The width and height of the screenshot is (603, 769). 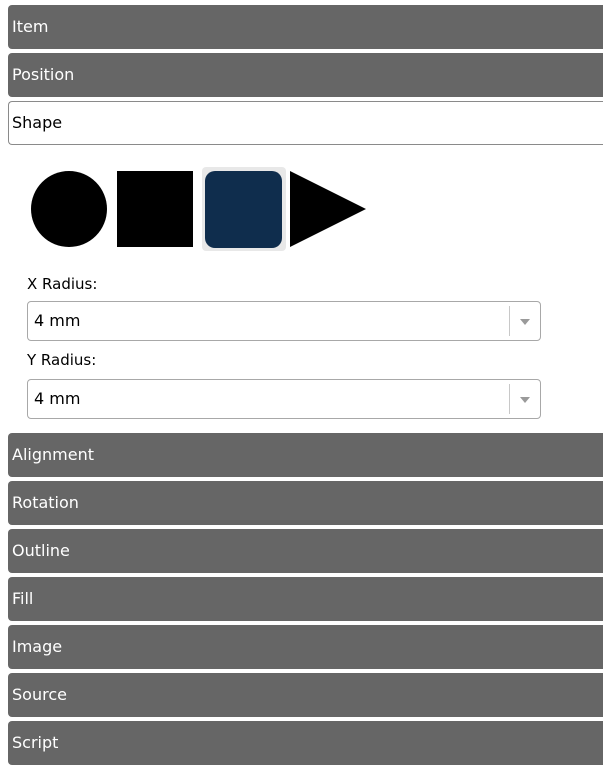 What do you see at coordinates (305, 75) in the screenshot?
I see `section-header-position: Position` at bounding box center [305, 75].